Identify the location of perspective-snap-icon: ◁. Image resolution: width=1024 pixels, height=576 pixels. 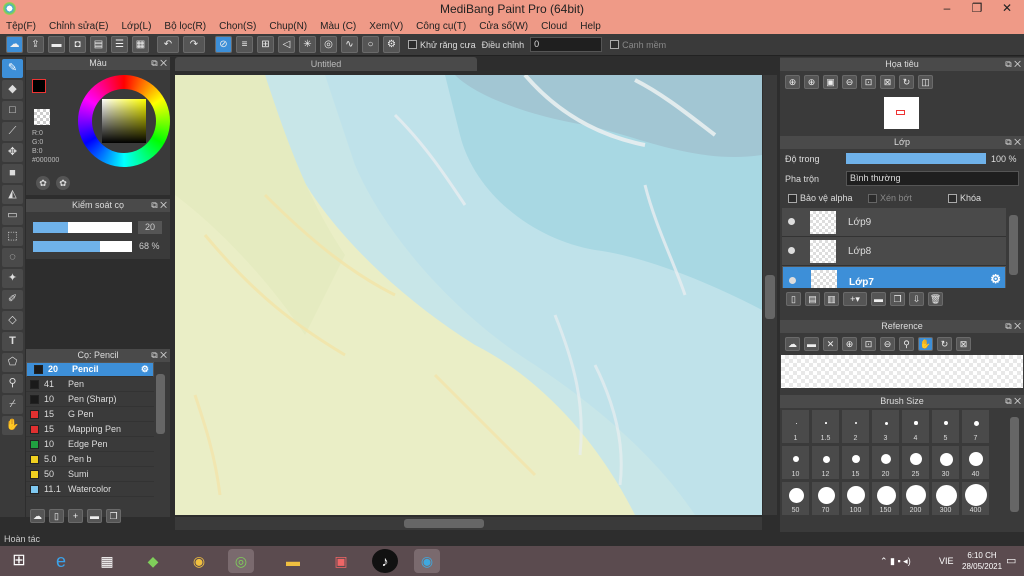
(286, 44).